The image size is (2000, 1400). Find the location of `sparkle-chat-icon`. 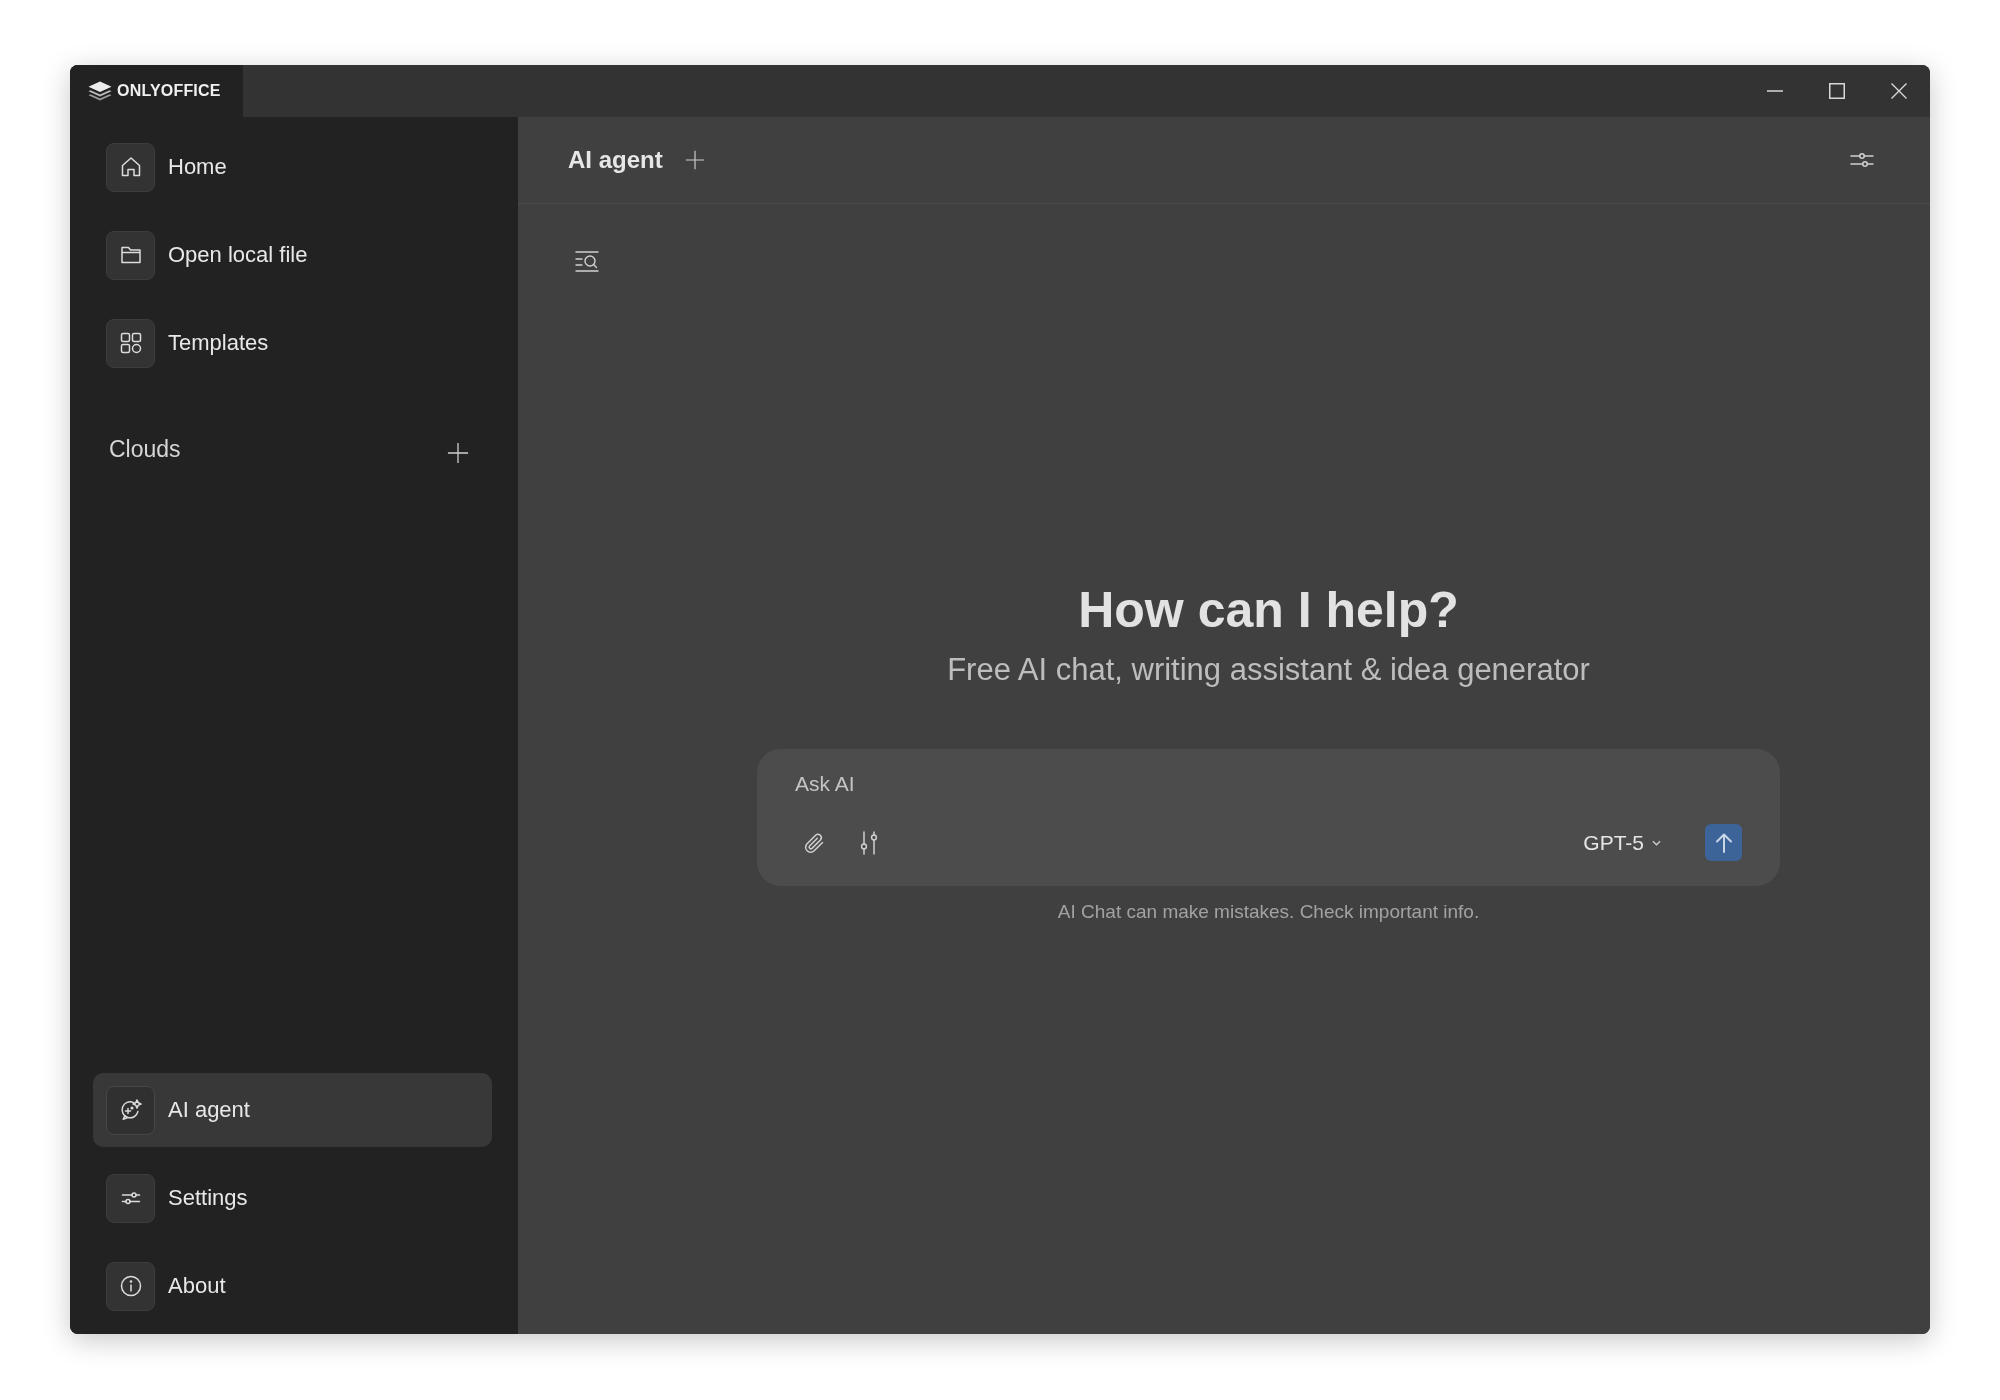

sparkle-chat-icon is located at coordinates (130, 1110).